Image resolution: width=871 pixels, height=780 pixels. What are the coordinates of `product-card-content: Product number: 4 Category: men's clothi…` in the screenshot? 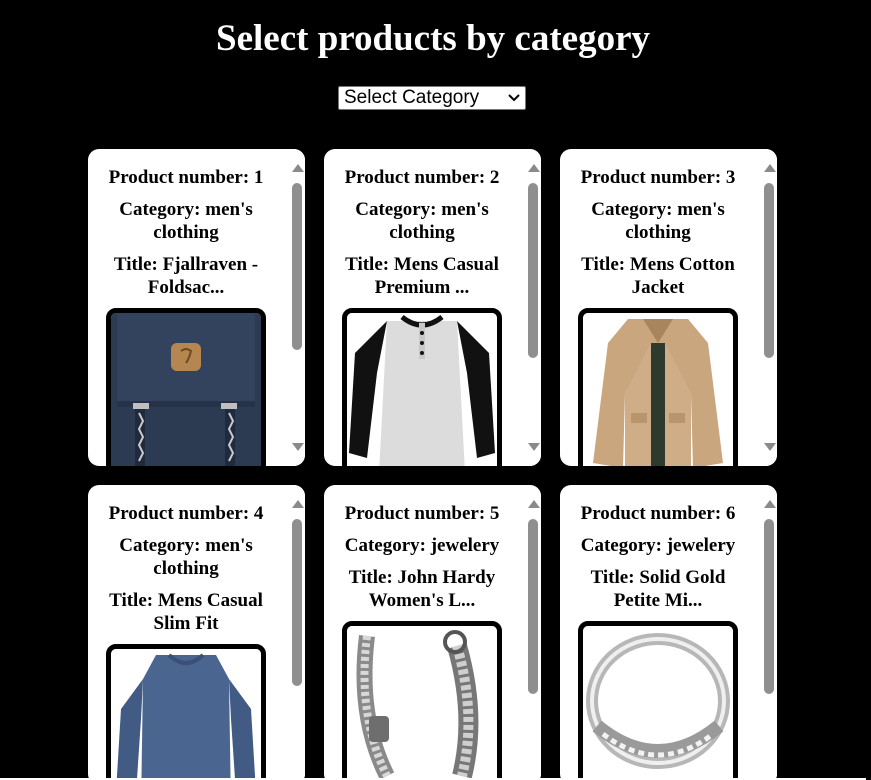 It's located at (186, 632).